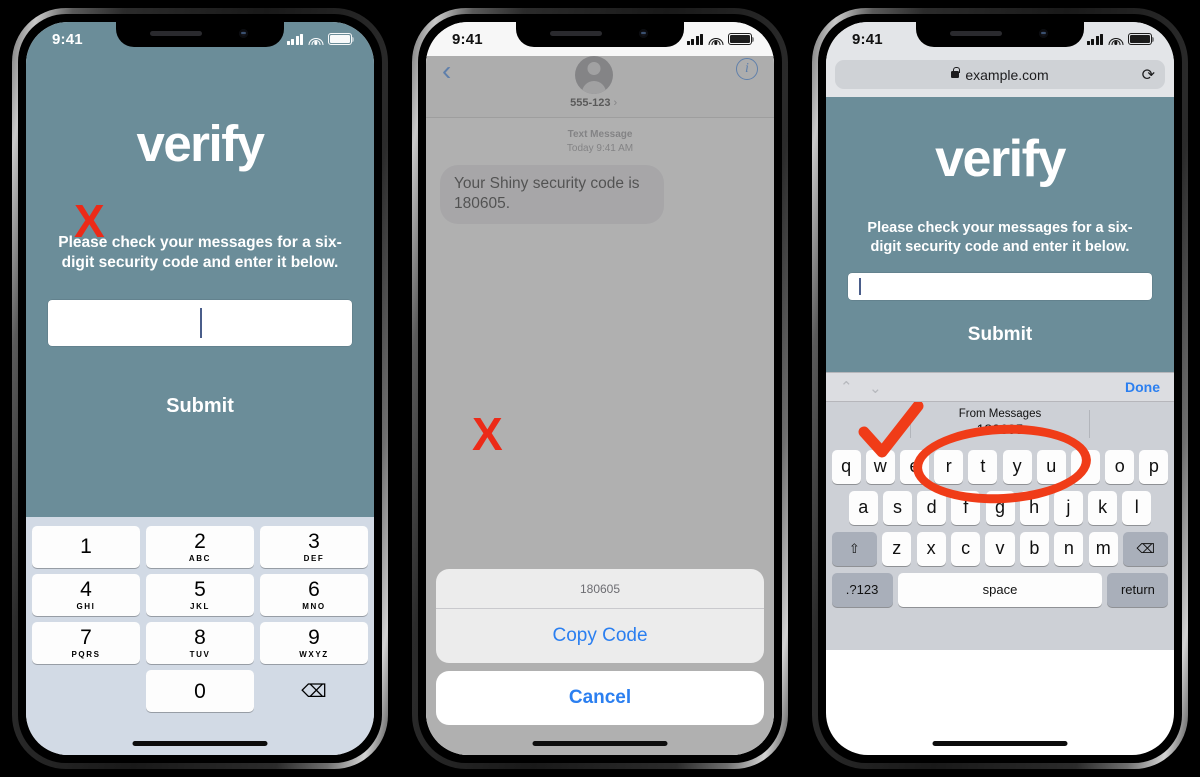  Describe the element at coordinates (931, 548) in the screenshot. I see `key-x: x` at that location.